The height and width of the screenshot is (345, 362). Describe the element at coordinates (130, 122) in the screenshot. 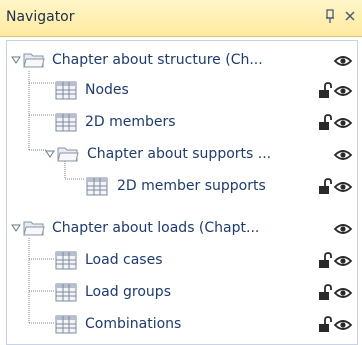

I see `tree-item-label: 2D members` at that location.